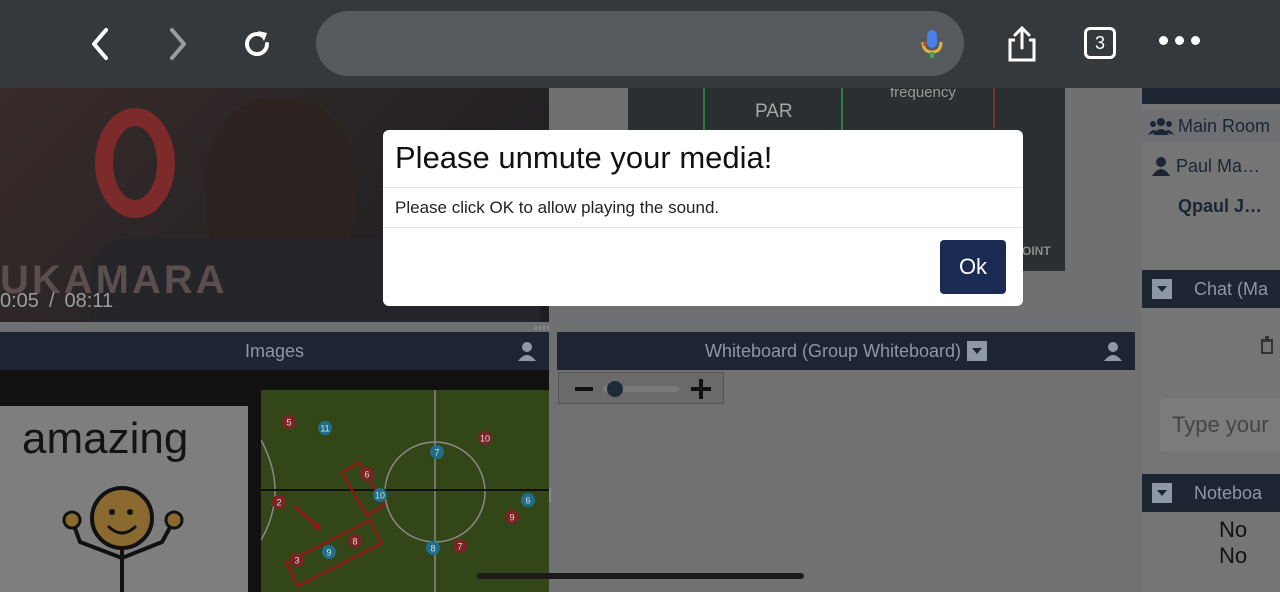  Describe the element at coordinates (1161, 126) in the screenshot. I see `users-icon` at that location.